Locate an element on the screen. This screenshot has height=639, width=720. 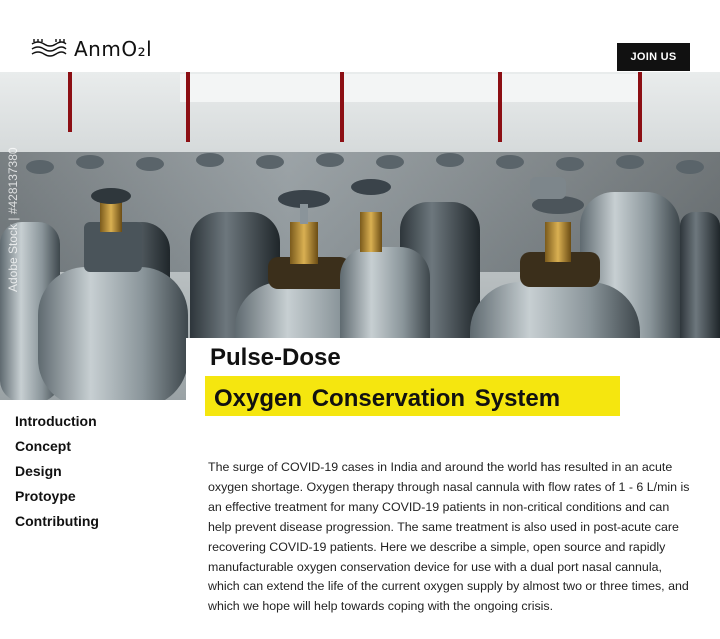
lungs-logo-icon is located at coordinates (49, 48).